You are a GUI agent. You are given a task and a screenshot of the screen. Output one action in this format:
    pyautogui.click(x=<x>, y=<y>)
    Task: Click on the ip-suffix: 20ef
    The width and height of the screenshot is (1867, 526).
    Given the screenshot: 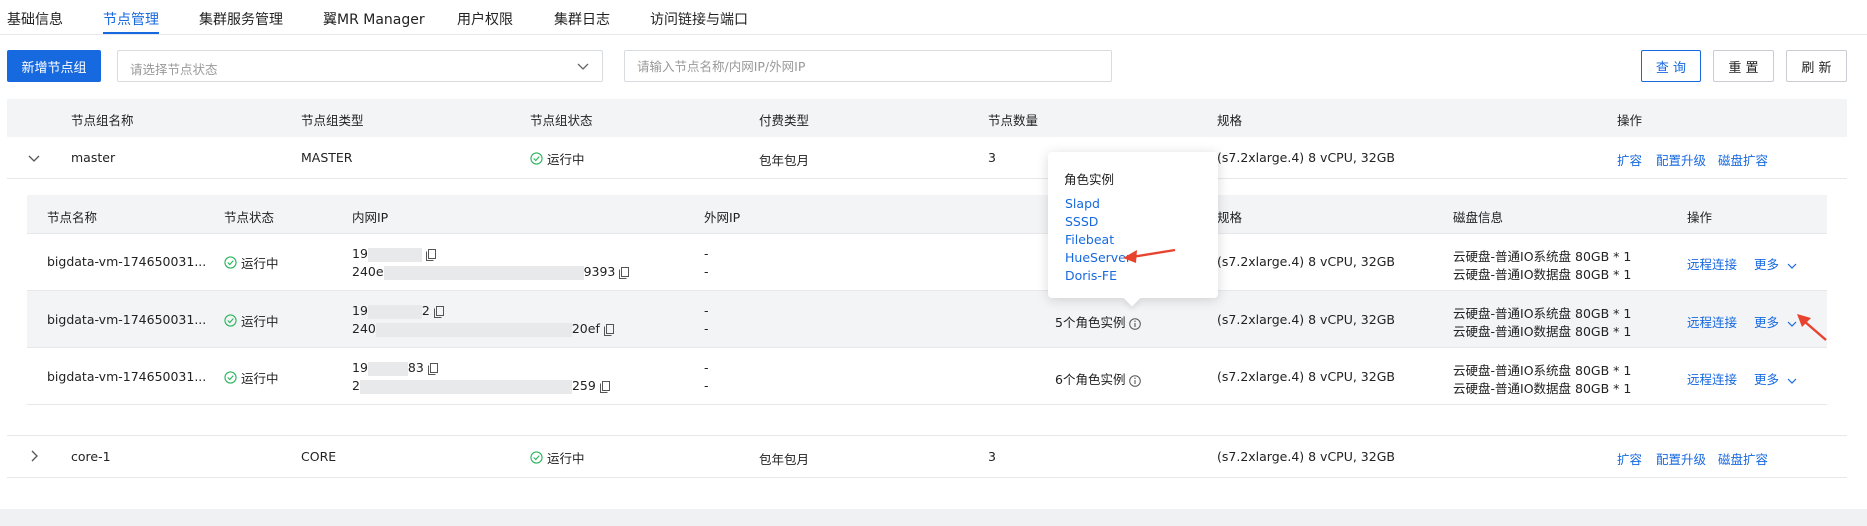 What is the action you would take?
    pyautogui.click(x=585, y=328)
    